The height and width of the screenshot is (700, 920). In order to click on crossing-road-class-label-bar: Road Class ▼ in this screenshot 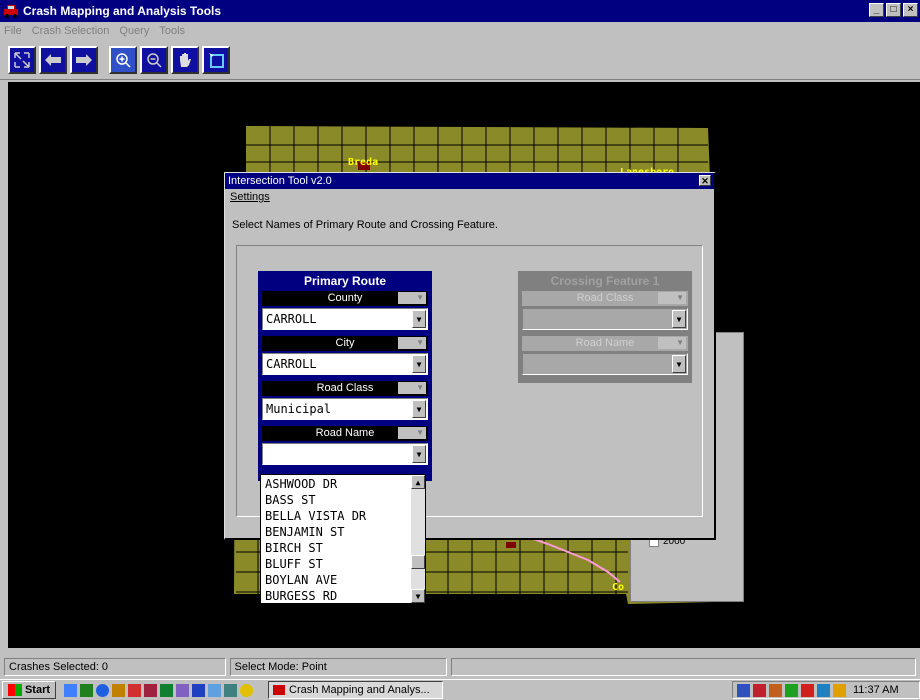, I will do `click(605, 298)`.